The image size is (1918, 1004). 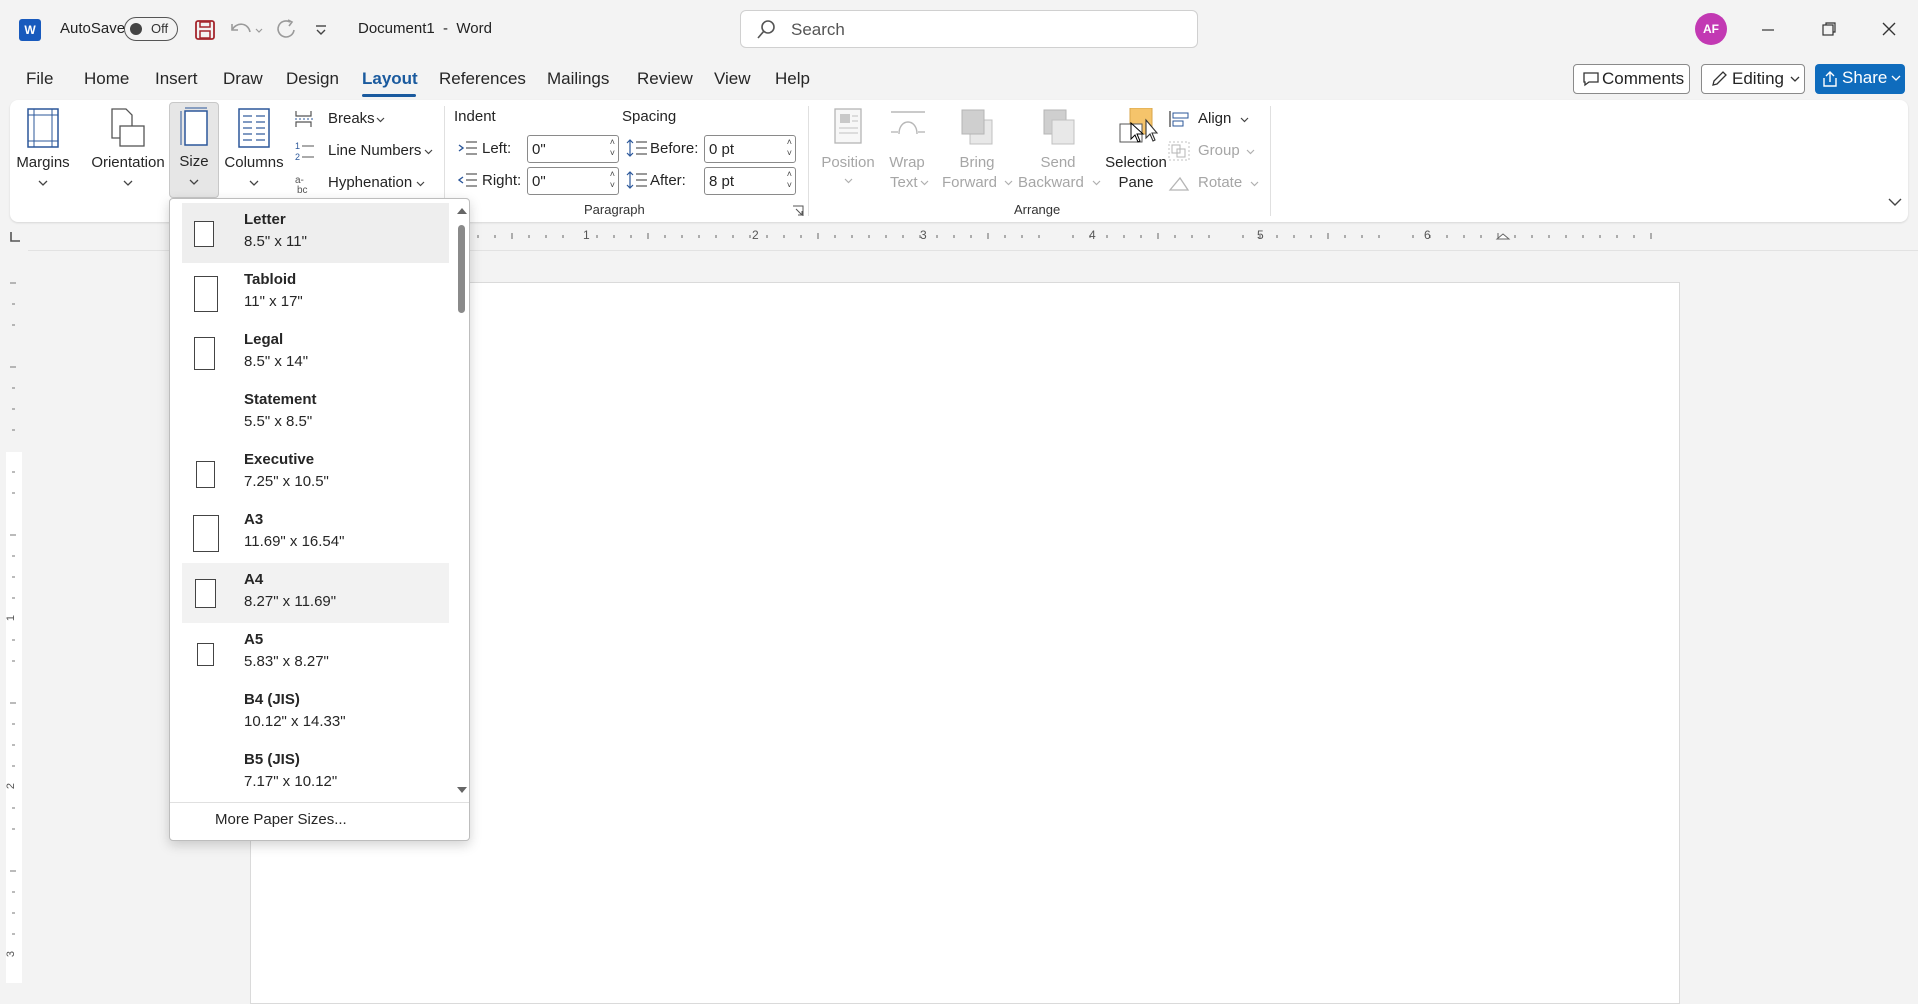 I want to click on scroll-down-icon, so click(x=462, y=790).